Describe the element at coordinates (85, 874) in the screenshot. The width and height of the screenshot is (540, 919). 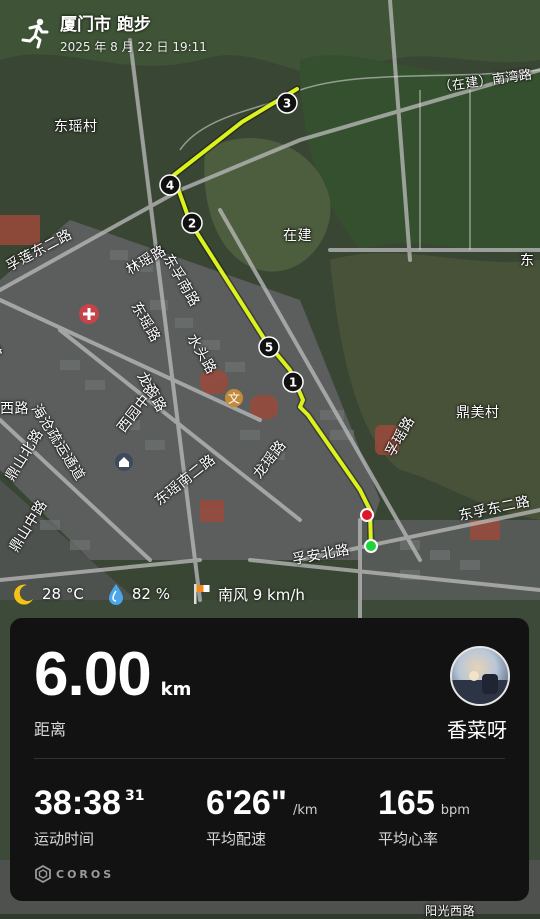
I see `brand-text: COROS` at that location.